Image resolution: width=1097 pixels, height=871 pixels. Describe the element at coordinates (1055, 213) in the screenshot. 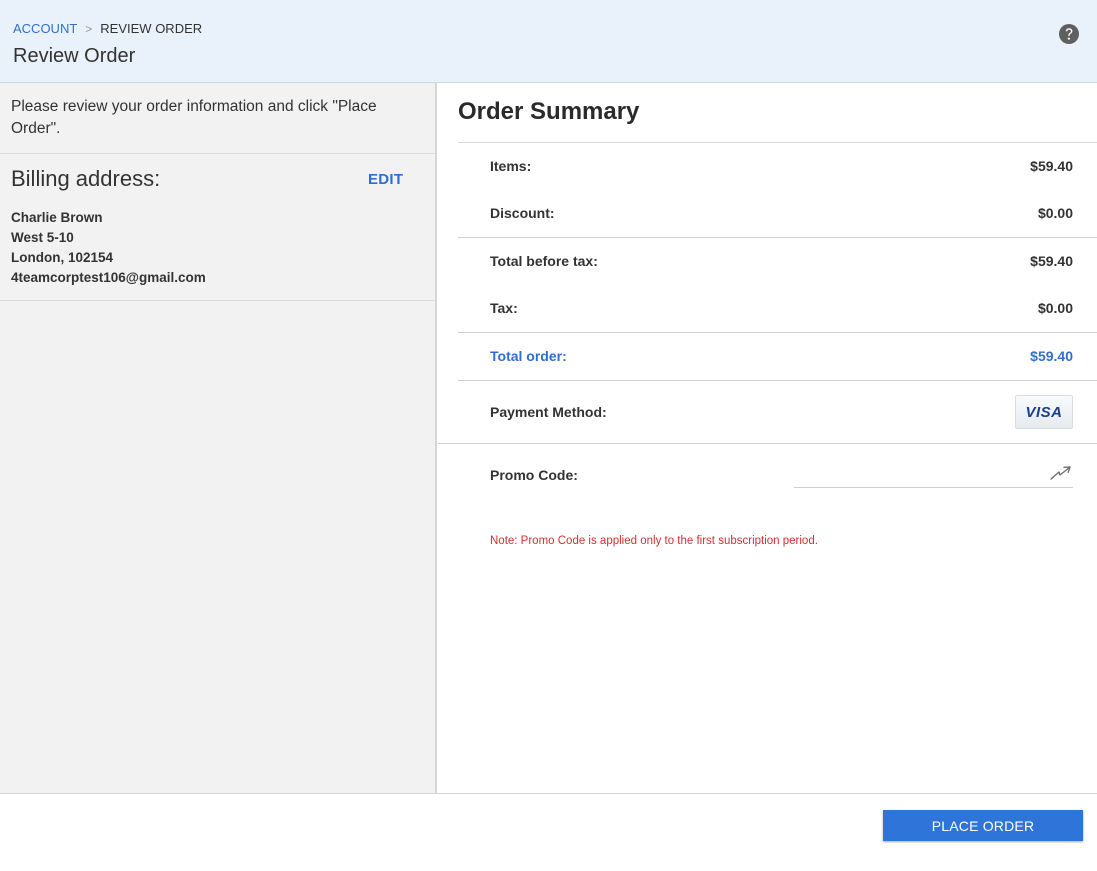

I see `discount-value: $0.00` at that location.